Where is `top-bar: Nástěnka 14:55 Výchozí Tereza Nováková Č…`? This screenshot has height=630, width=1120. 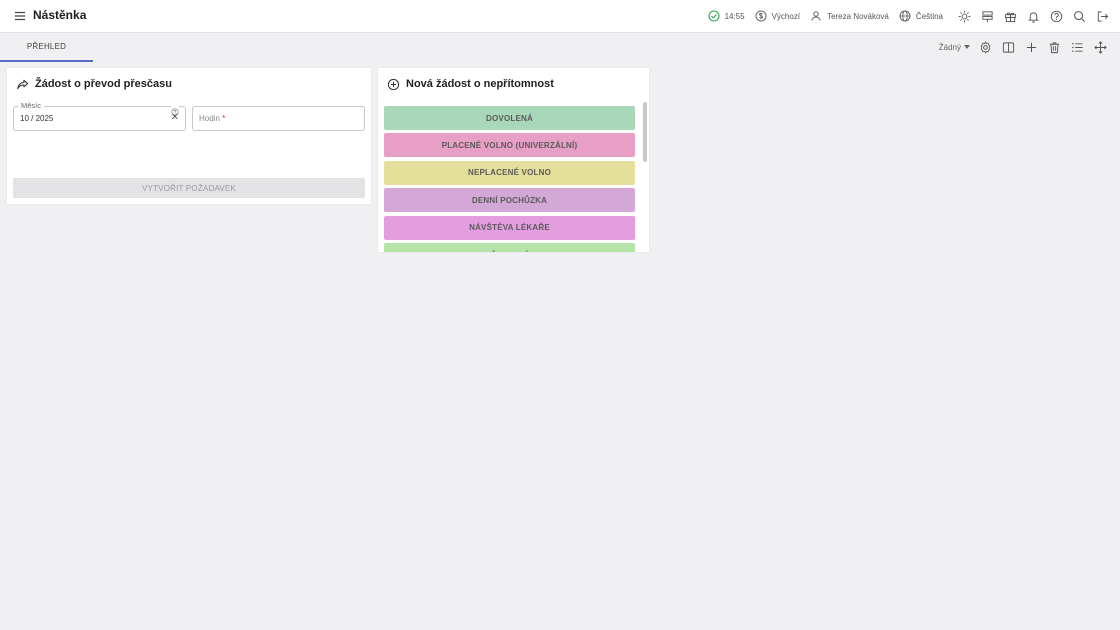 top-bar: Nástěnka 14:55 Výchozí Tereza Nováková Č… is located at coordinates (560, 16).